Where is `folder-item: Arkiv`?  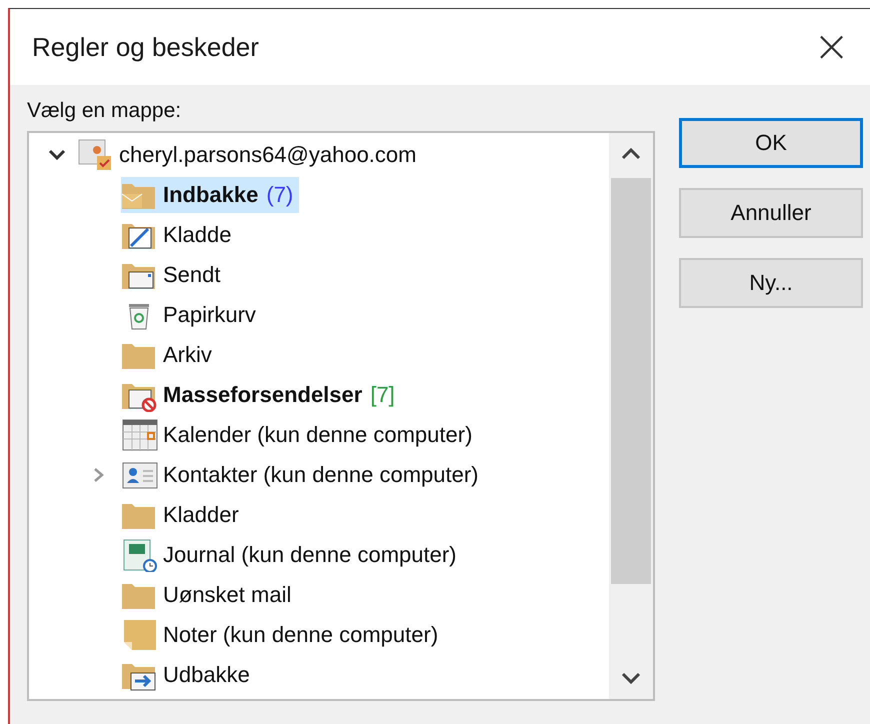 folder-item: Arkiv is located at coordinates (169, 355).